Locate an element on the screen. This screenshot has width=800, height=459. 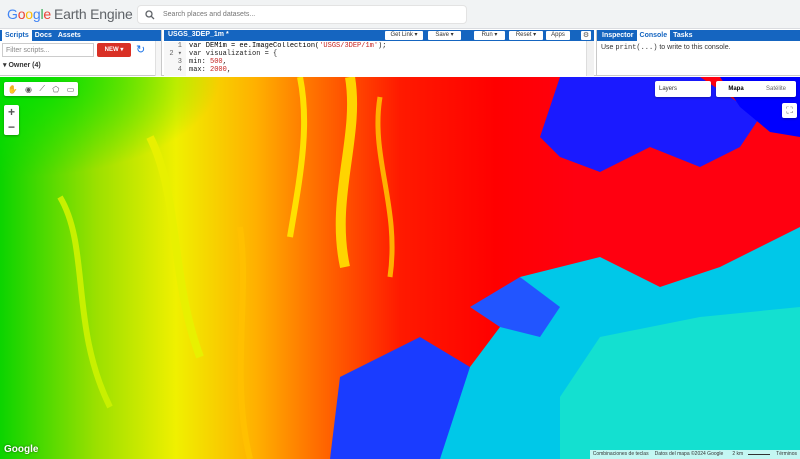
line-number: 2 ▾ is located at coordinates (175, 54).